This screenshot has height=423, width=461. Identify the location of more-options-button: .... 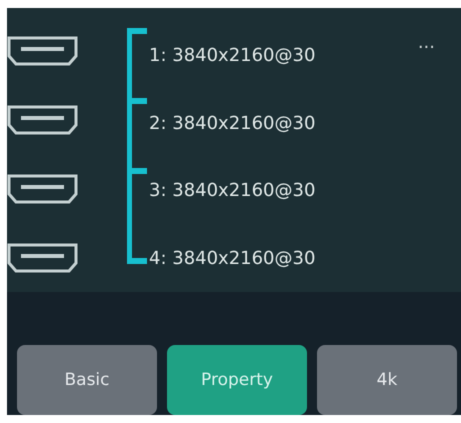
(426, 42).